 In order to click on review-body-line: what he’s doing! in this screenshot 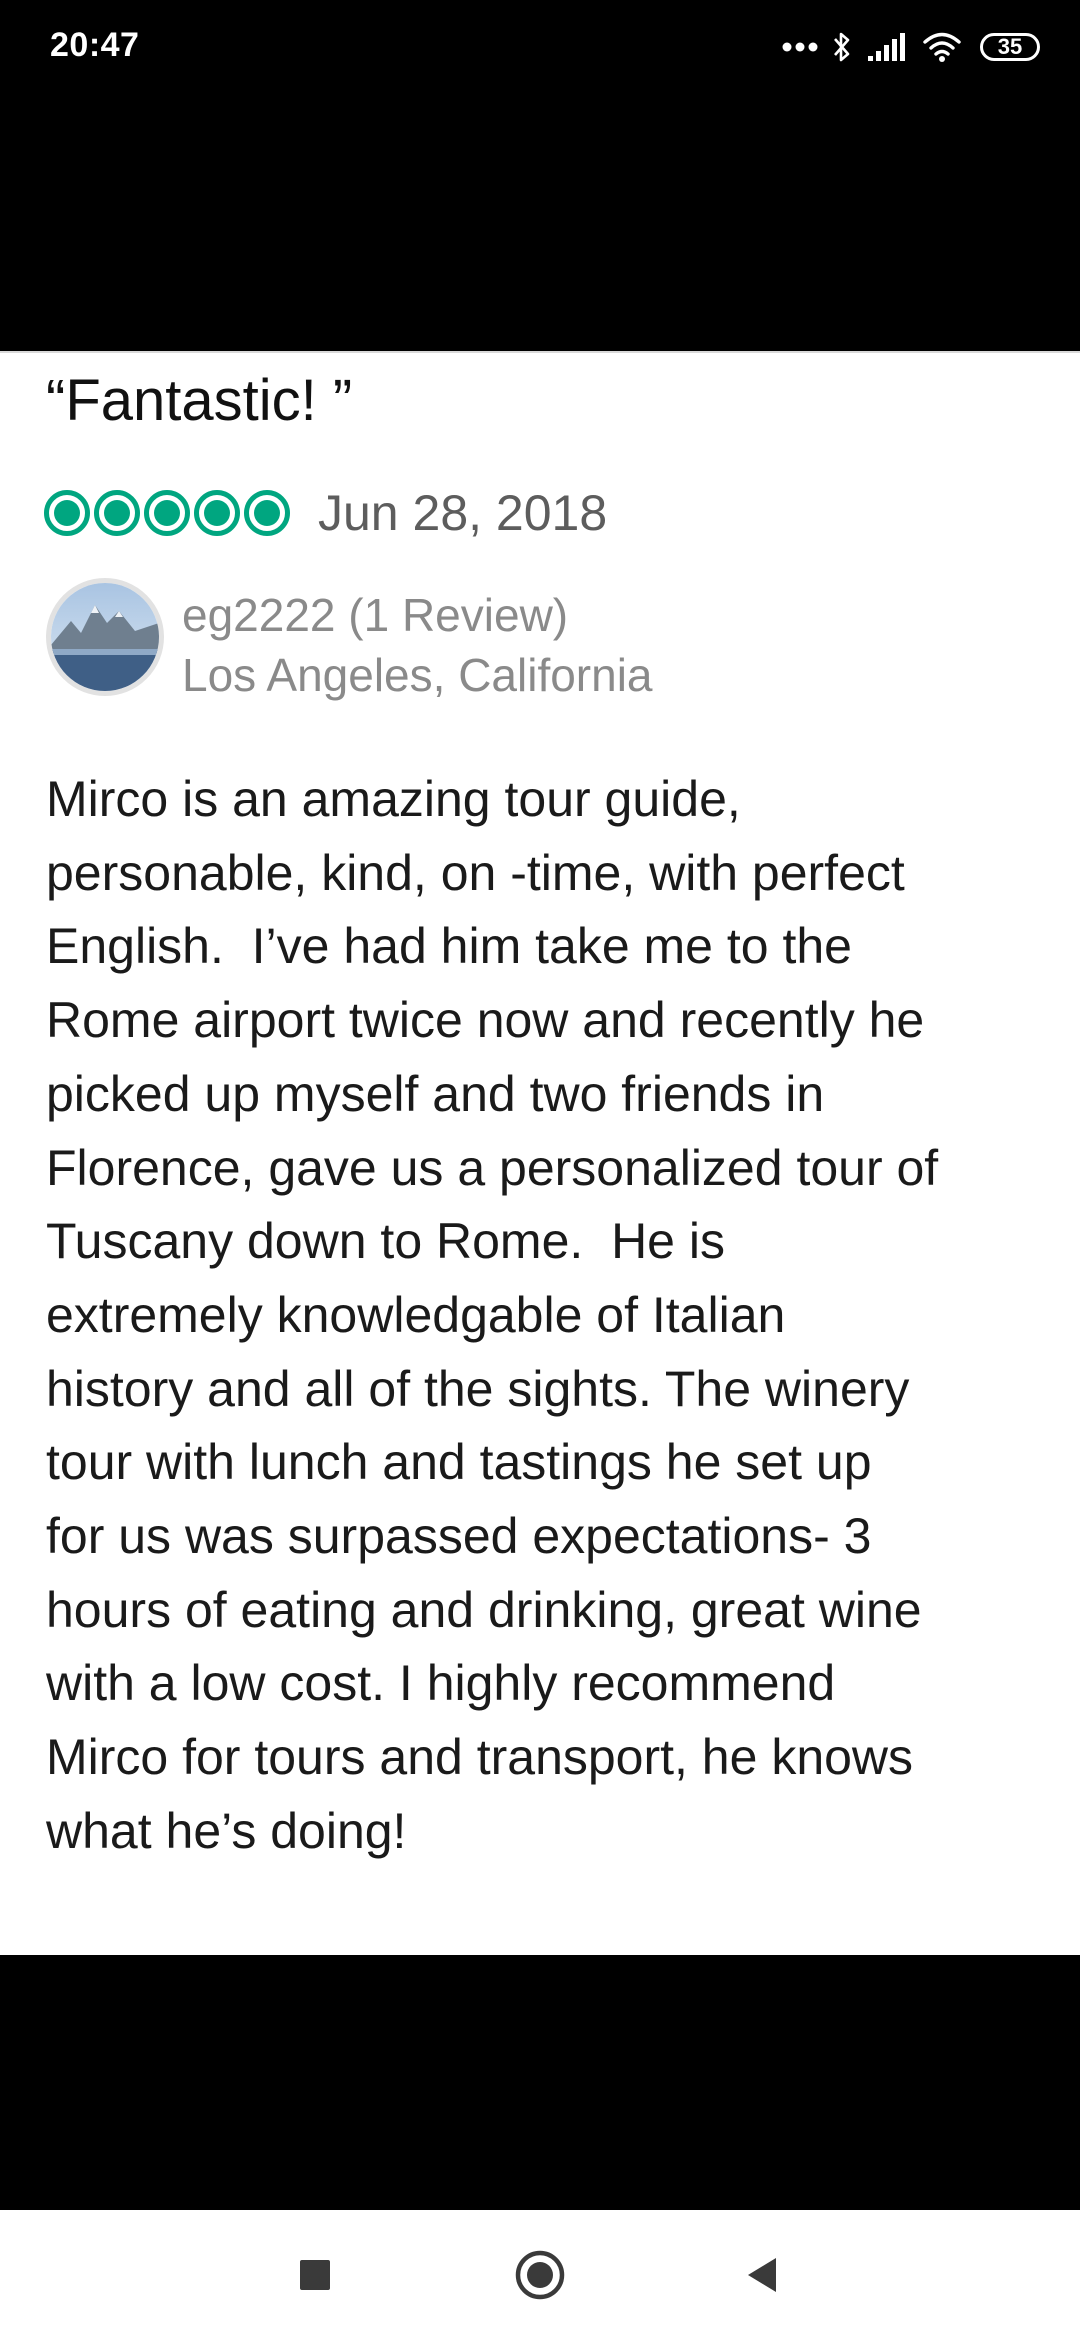, I will do `click(226, 1830)`.